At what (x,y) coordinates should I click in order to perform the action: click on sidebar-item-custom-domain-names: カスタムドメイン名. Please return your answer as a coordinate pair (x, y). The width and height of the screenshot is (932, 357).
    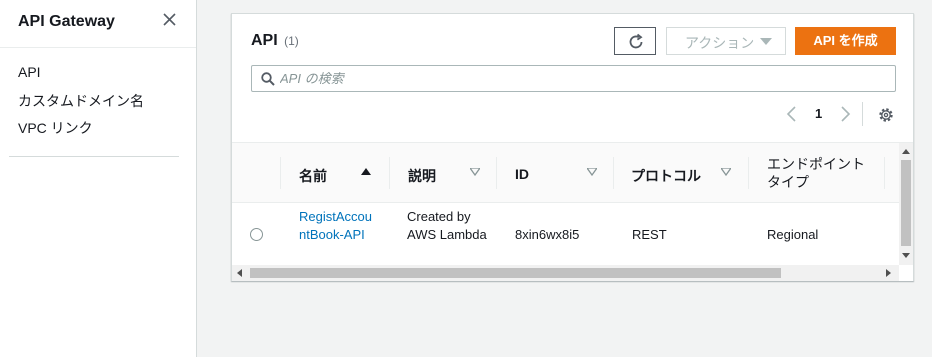
    Looking at the image, I should click on (81, 101).